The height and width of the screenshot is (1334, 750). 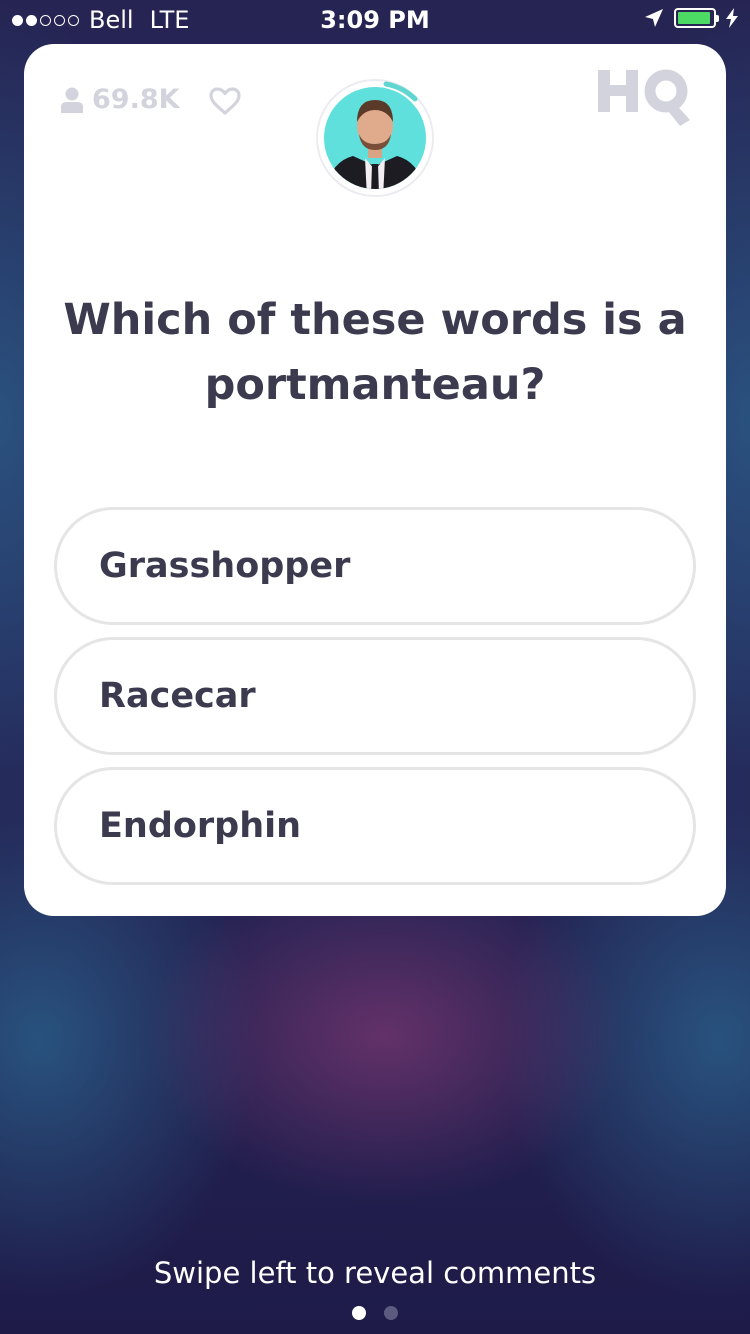 What do you see at coordinates (359, 1313) in the screenshot?
I see `page-dot-active` at bounding box center [359, 1313].